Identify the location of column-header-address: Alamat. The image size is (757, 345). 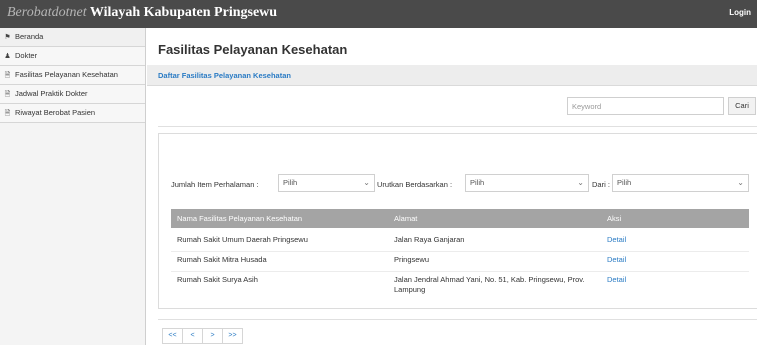
(406, 218).